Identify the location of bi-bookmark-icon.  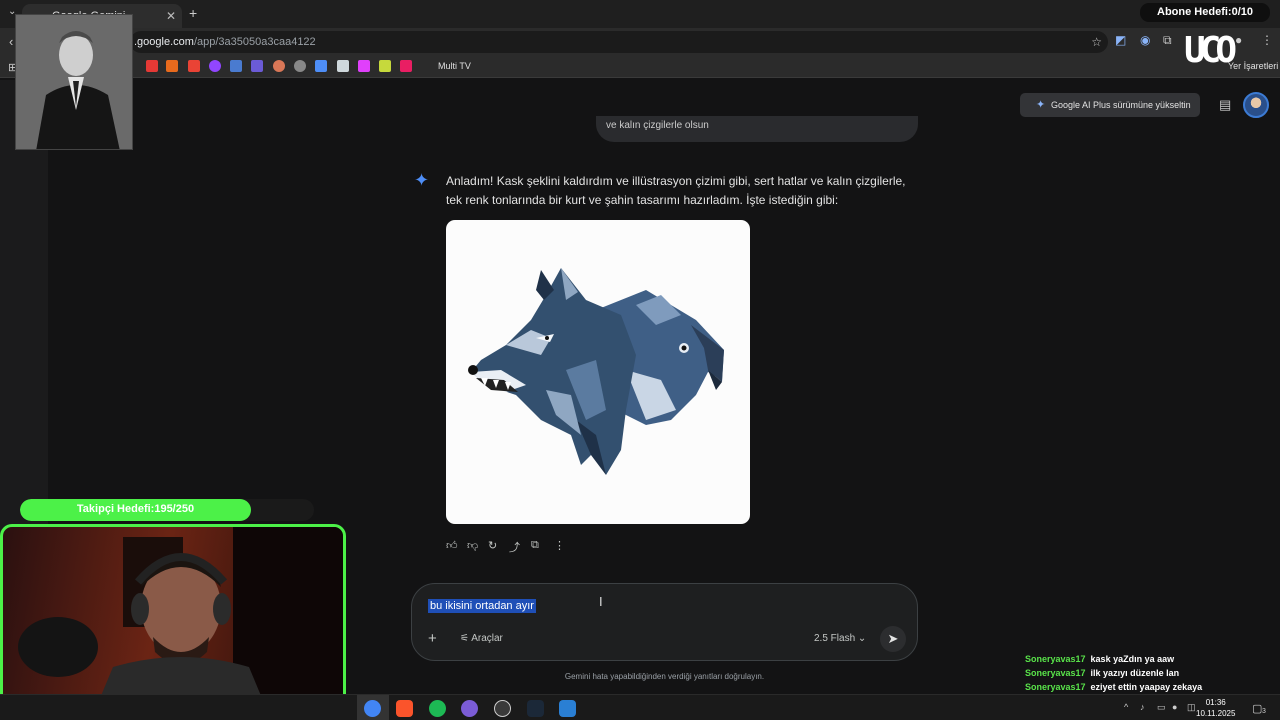
(406, 66).